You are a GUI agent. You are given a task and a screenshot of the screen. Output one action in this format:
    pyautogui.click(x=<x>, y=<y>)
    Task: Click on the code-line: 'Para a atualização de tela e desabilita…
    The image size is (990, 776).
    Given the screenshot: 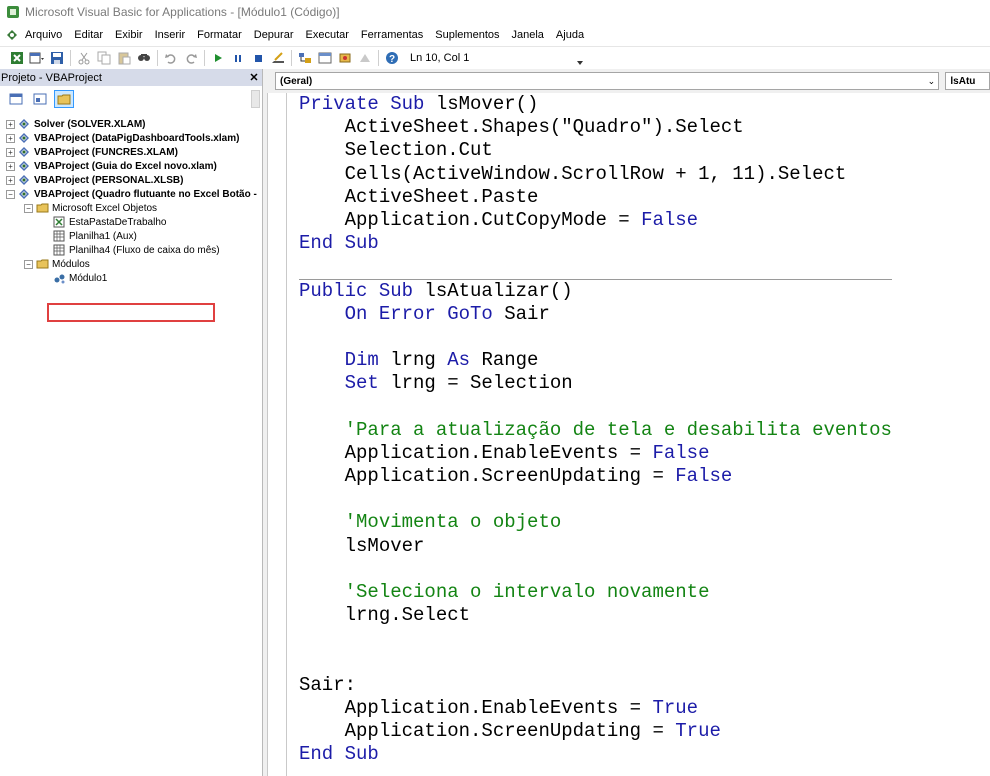 What is the action you would take?
    pyautogui.click(x=595, y=430)
    